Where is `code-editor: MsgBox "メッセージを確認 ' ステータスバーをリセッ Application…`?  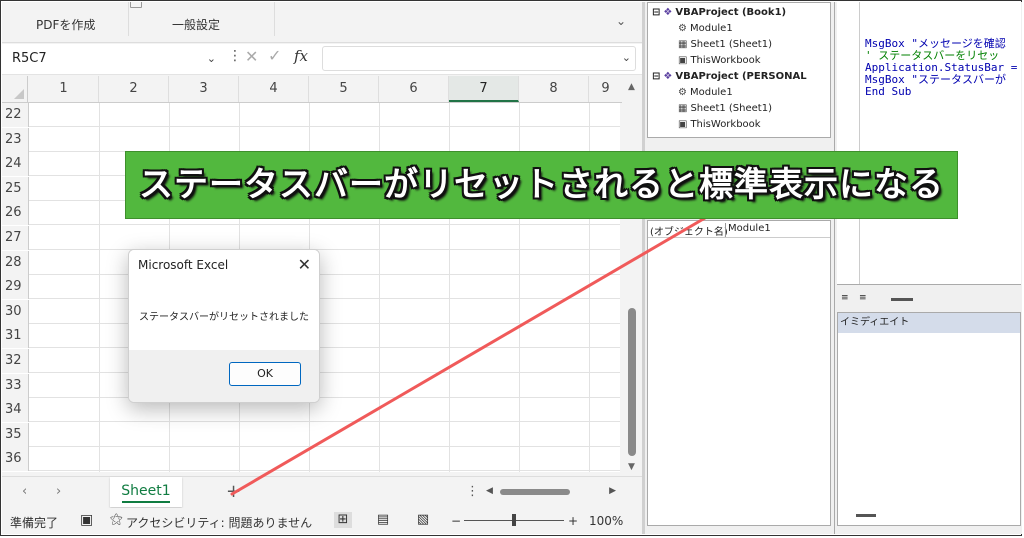 code-editor: MsgBox "メッセージを確認 ' ステータスバーをリセッ Application… is located at coordinates (929, 143).